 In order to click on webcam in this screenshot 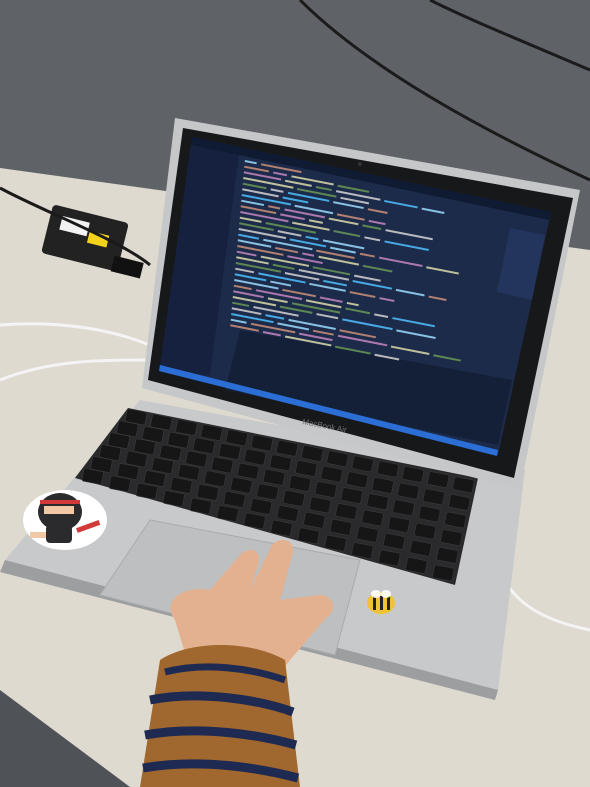, I will do `click(360, 164)`.